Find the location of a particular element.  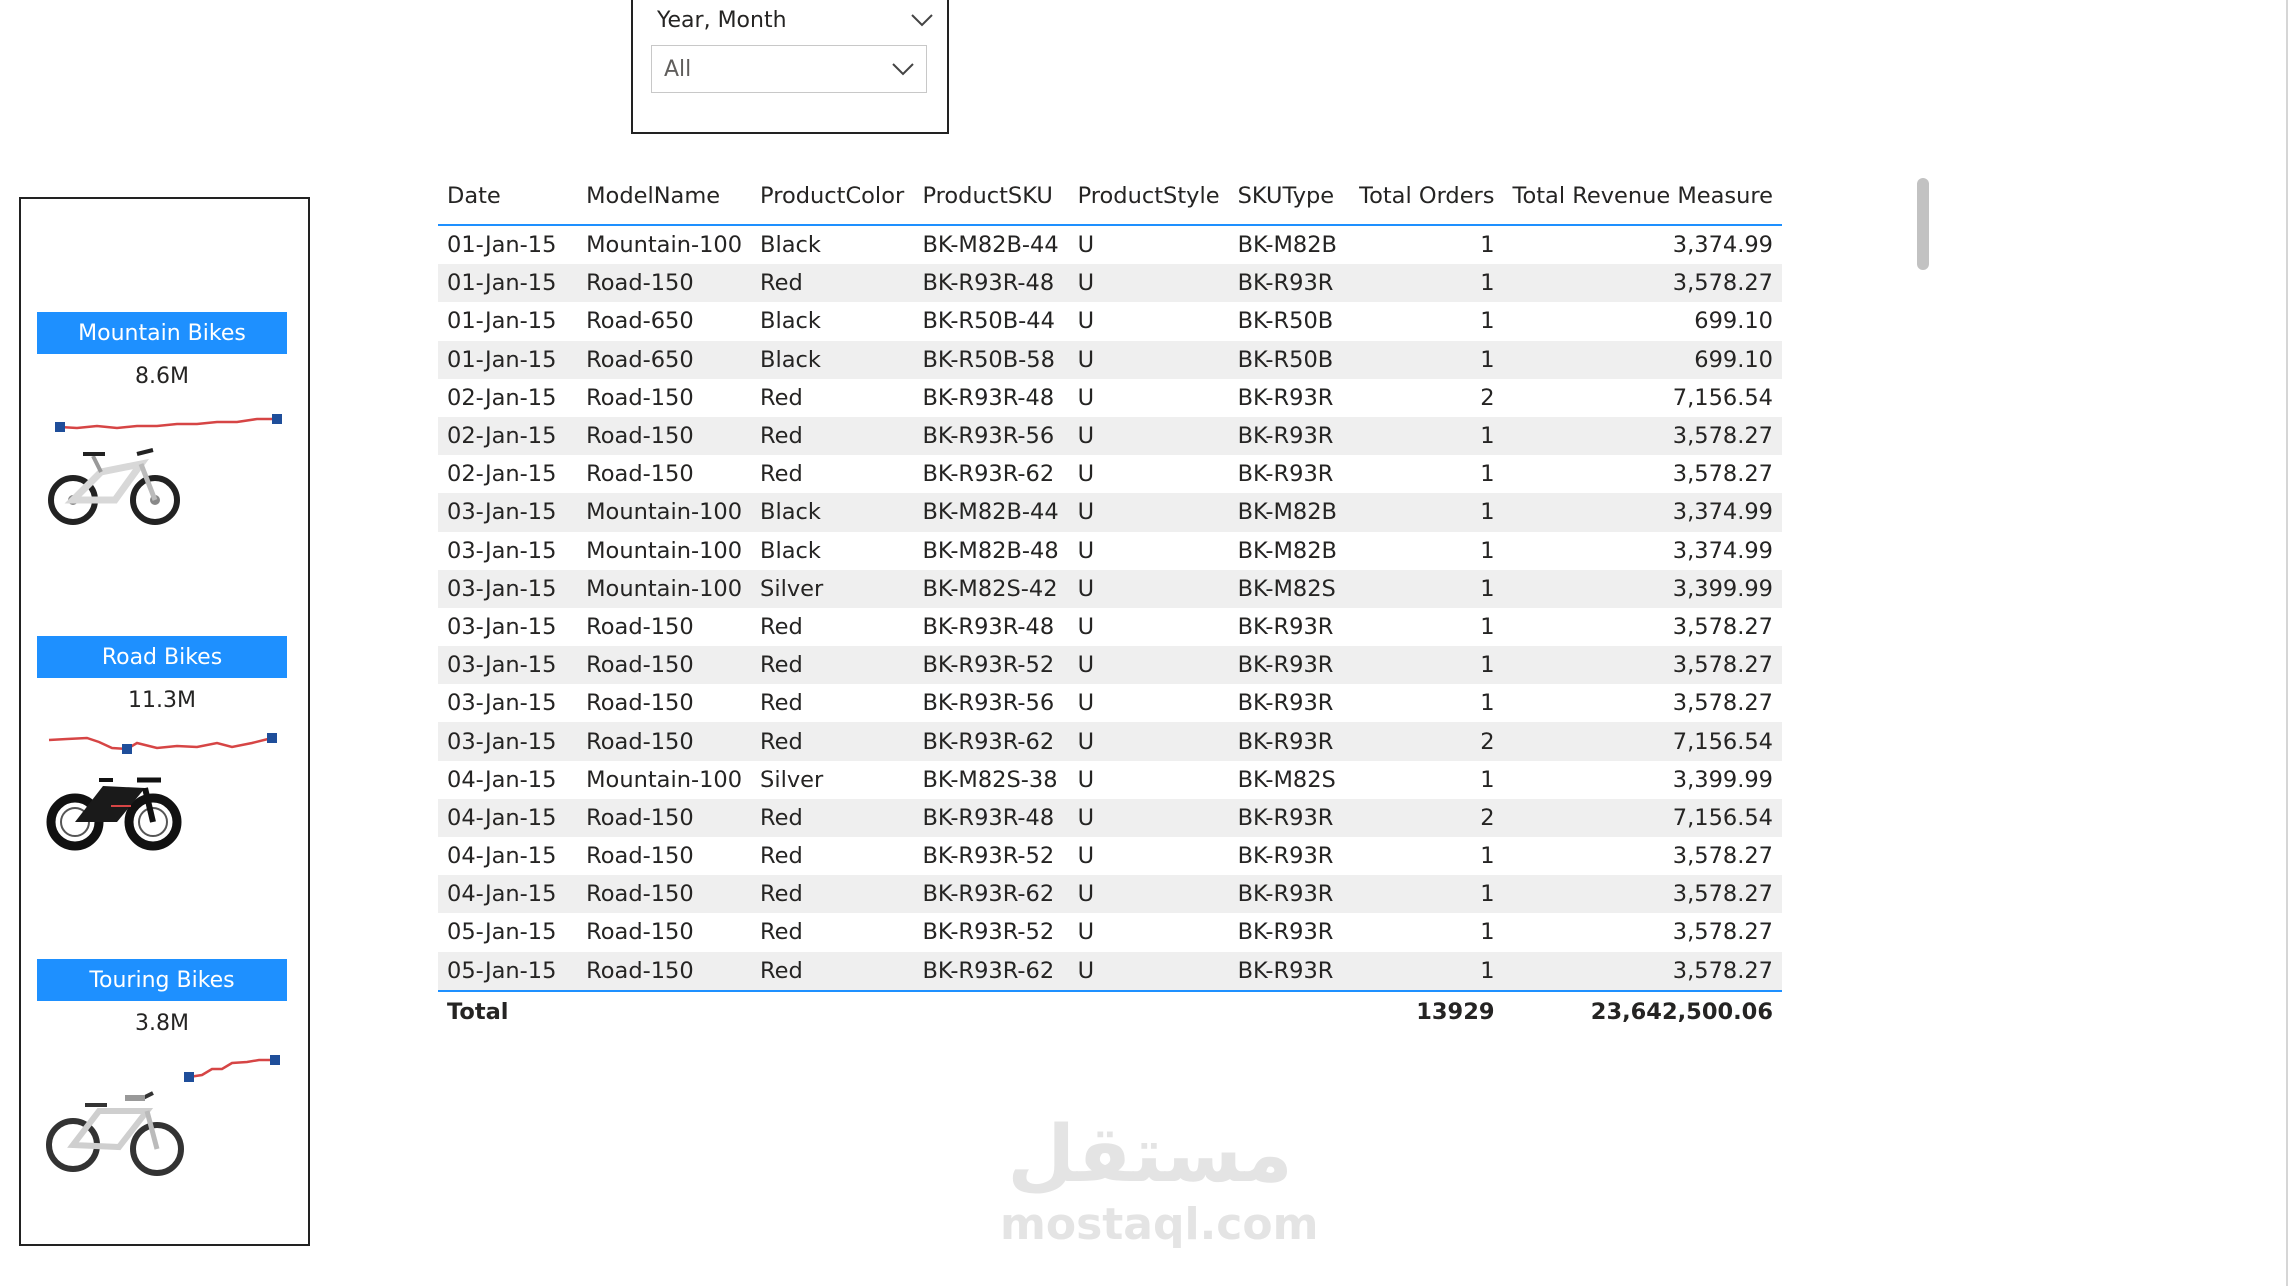

cell-total-revenue: 3,374.99 is located at coordinates (1722, 550).